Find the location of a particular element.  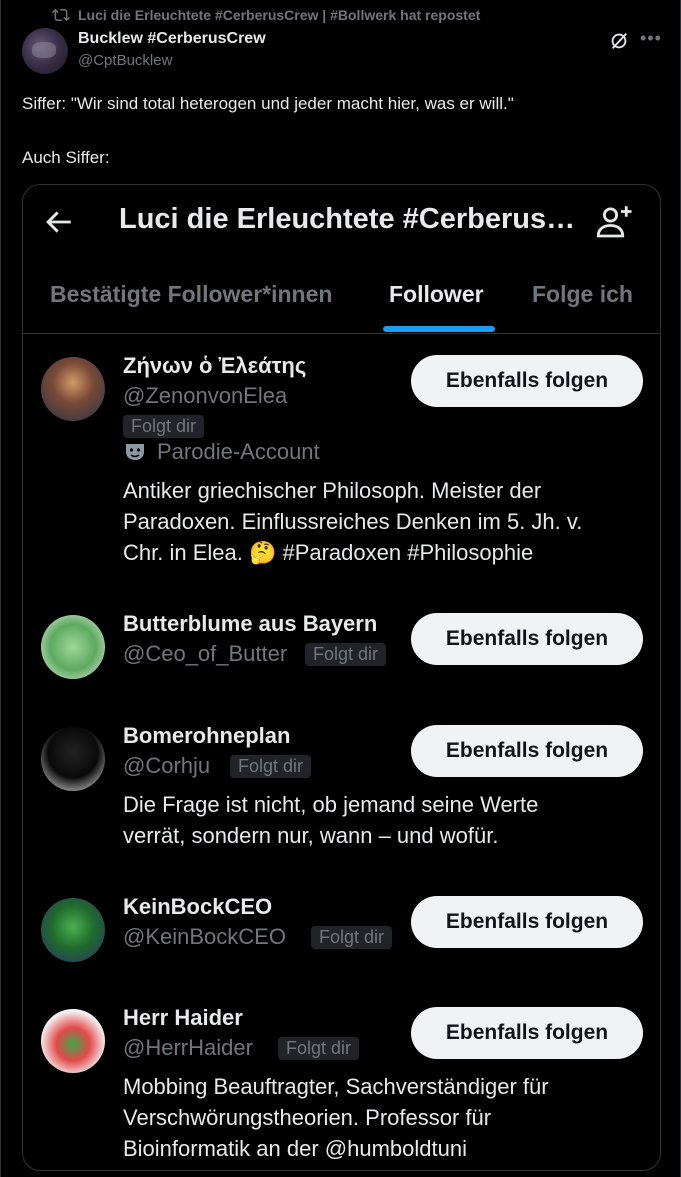

back-arrow-icon is located at coordinates (58, 222).